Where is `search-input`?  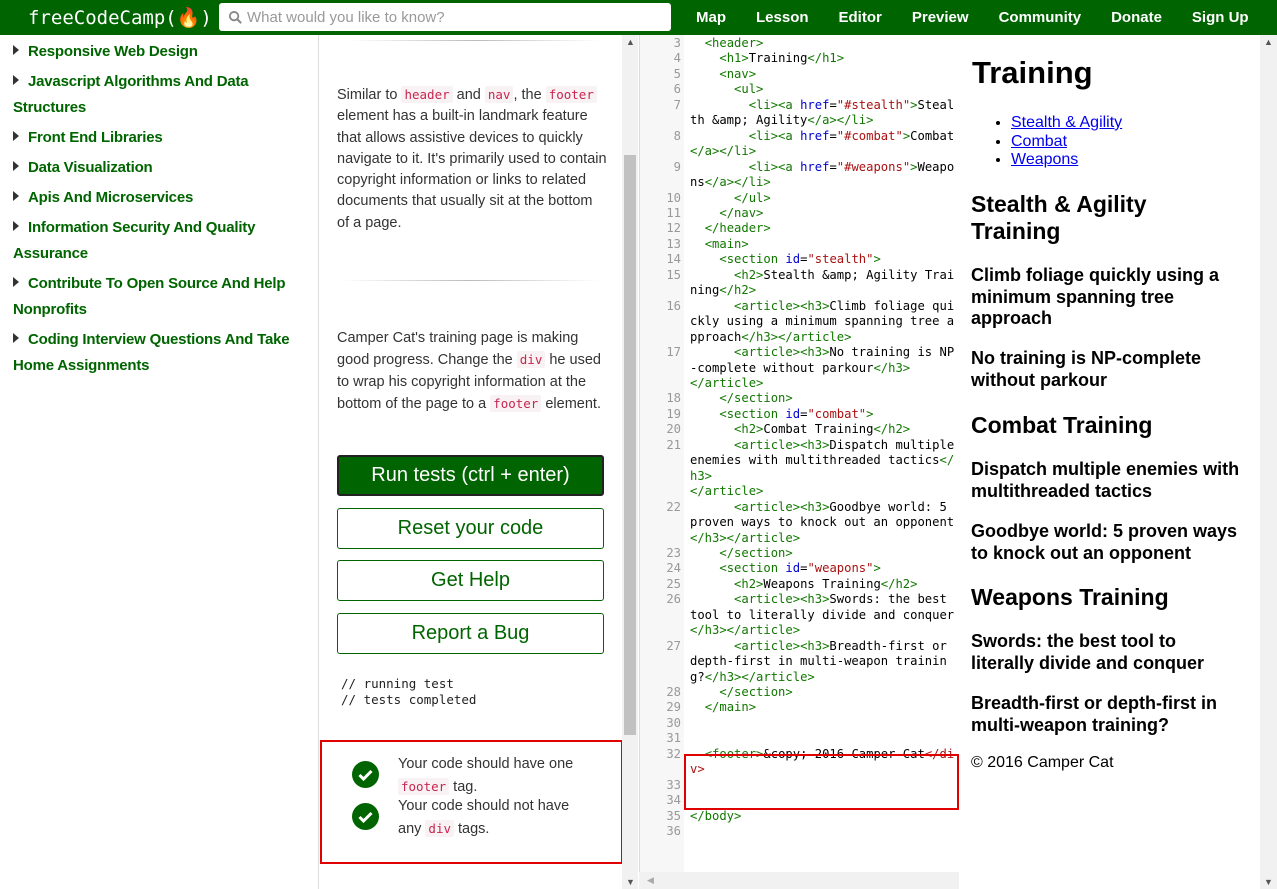 search-input is located at coordinates (447, 17).